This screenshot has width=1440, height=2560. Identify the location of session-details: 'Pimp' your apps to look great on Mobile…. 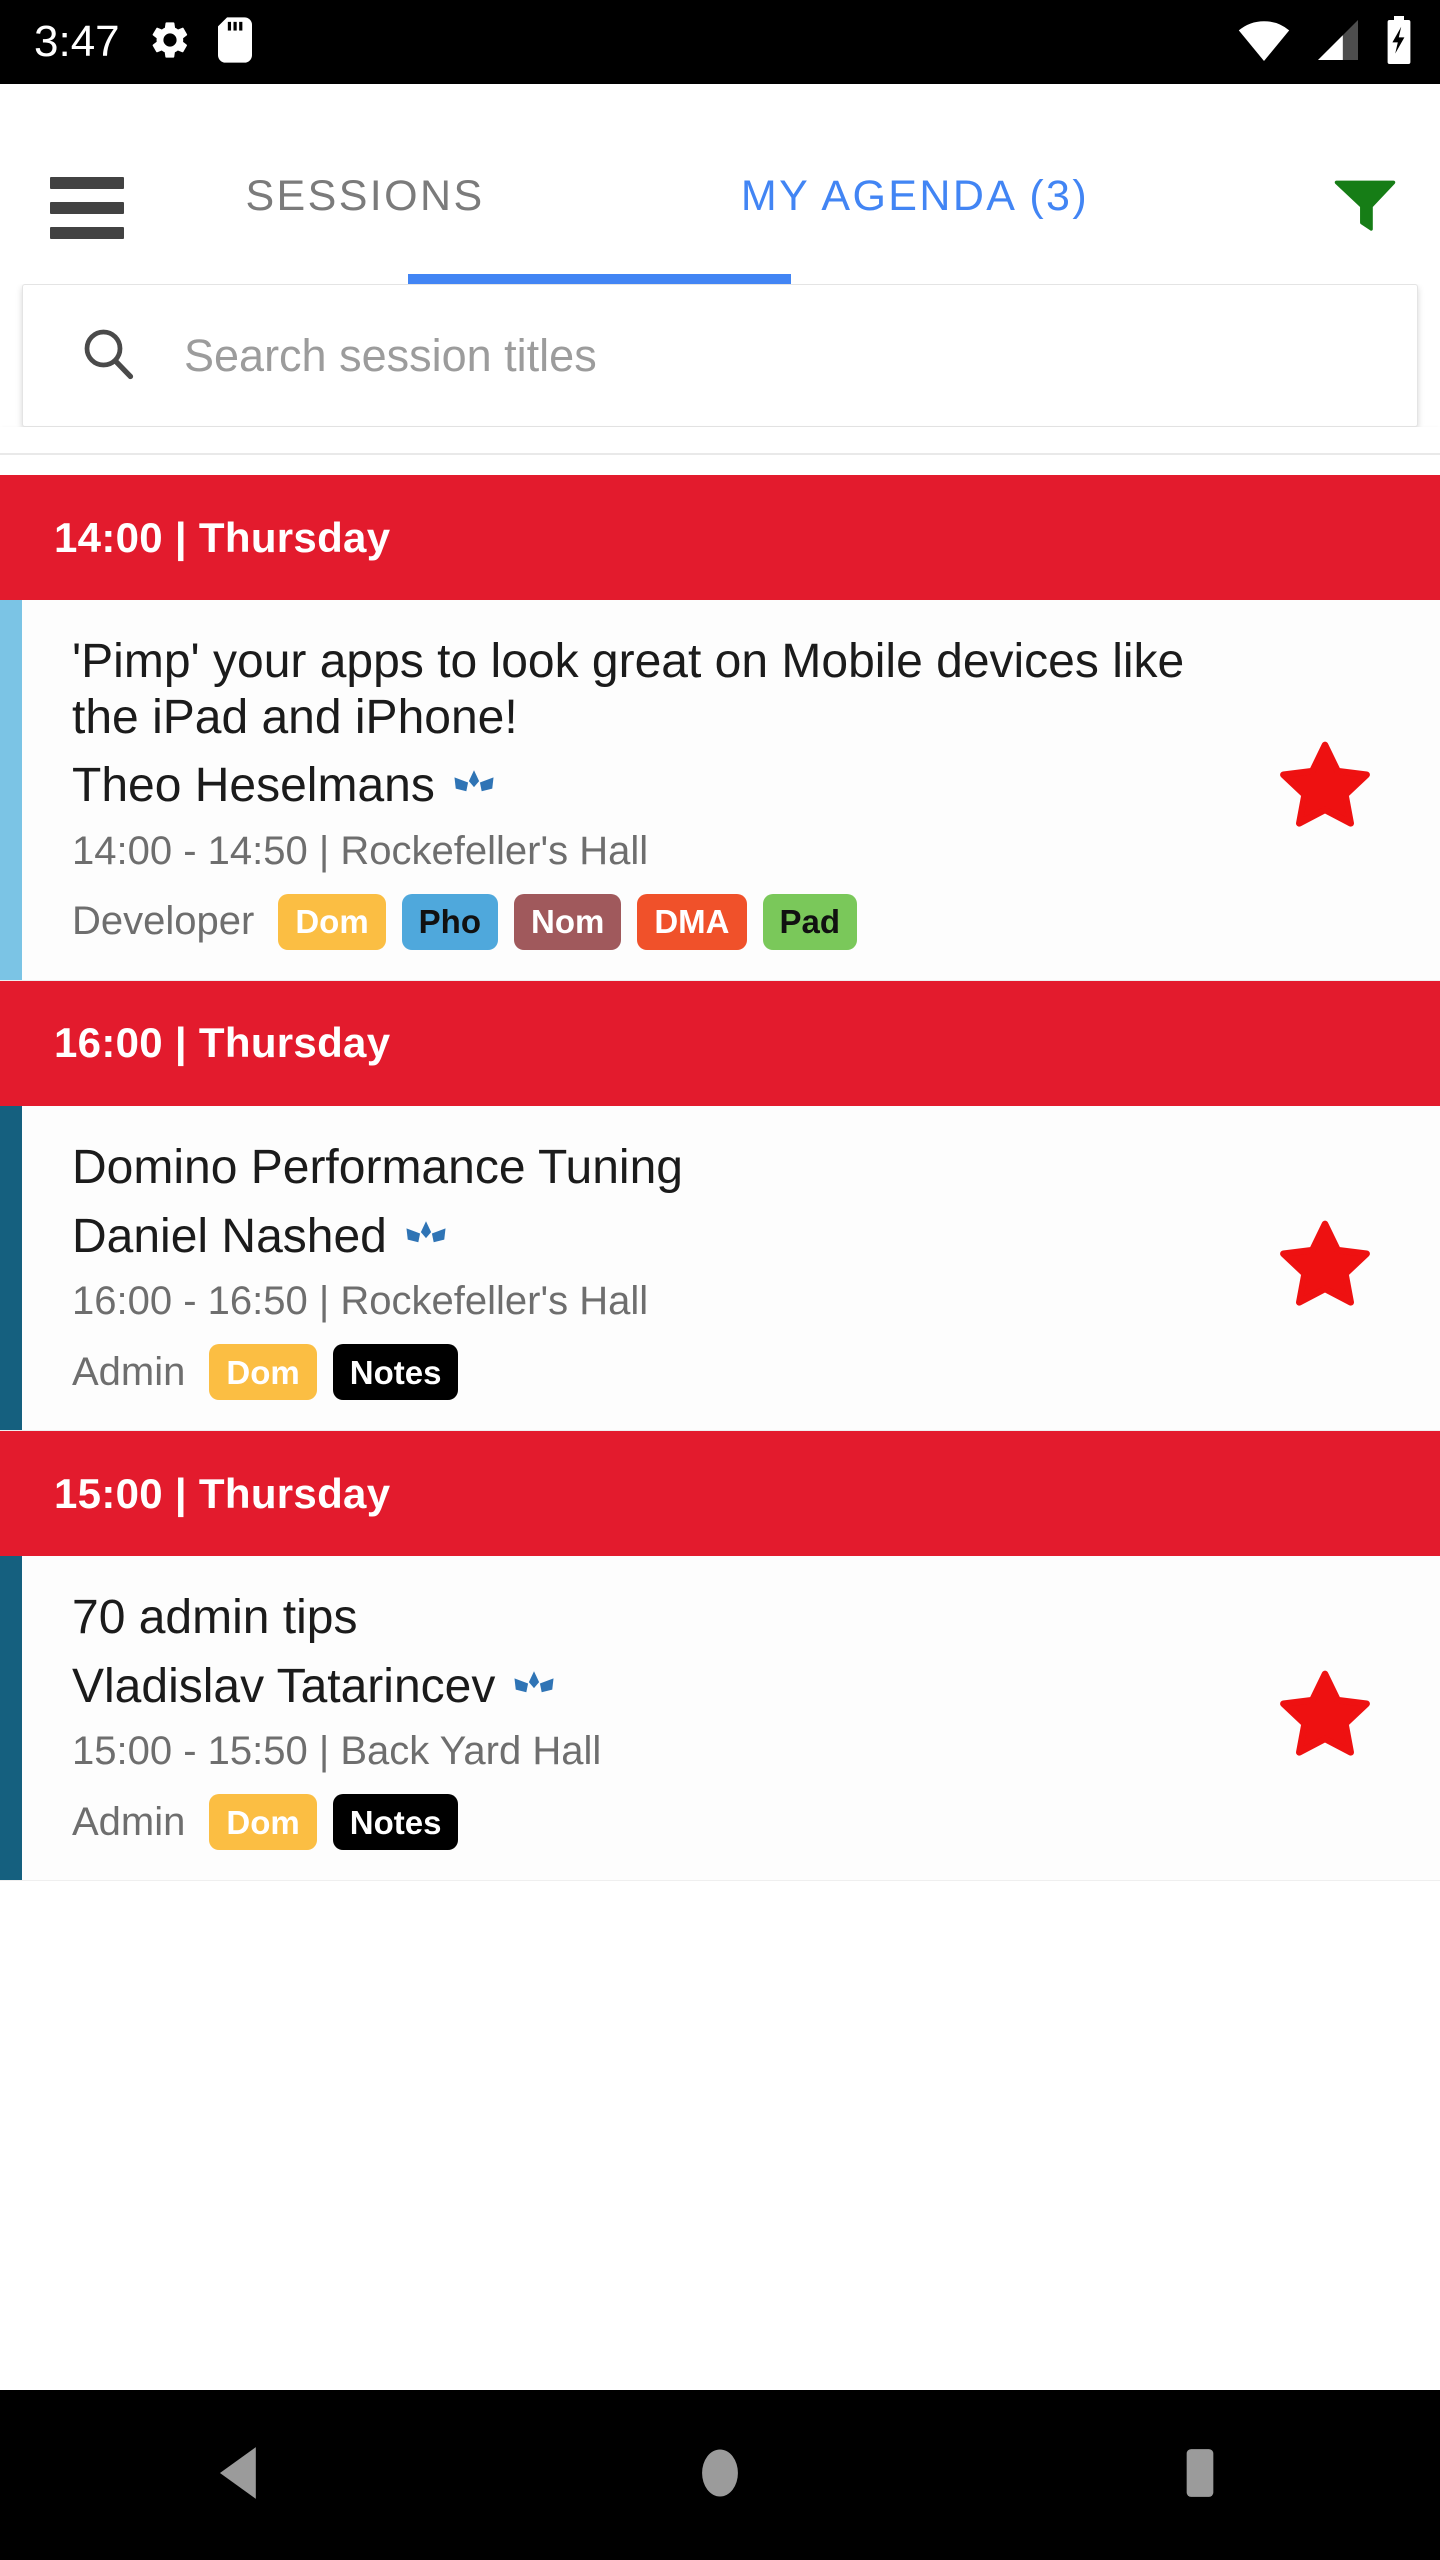
(616, 790).